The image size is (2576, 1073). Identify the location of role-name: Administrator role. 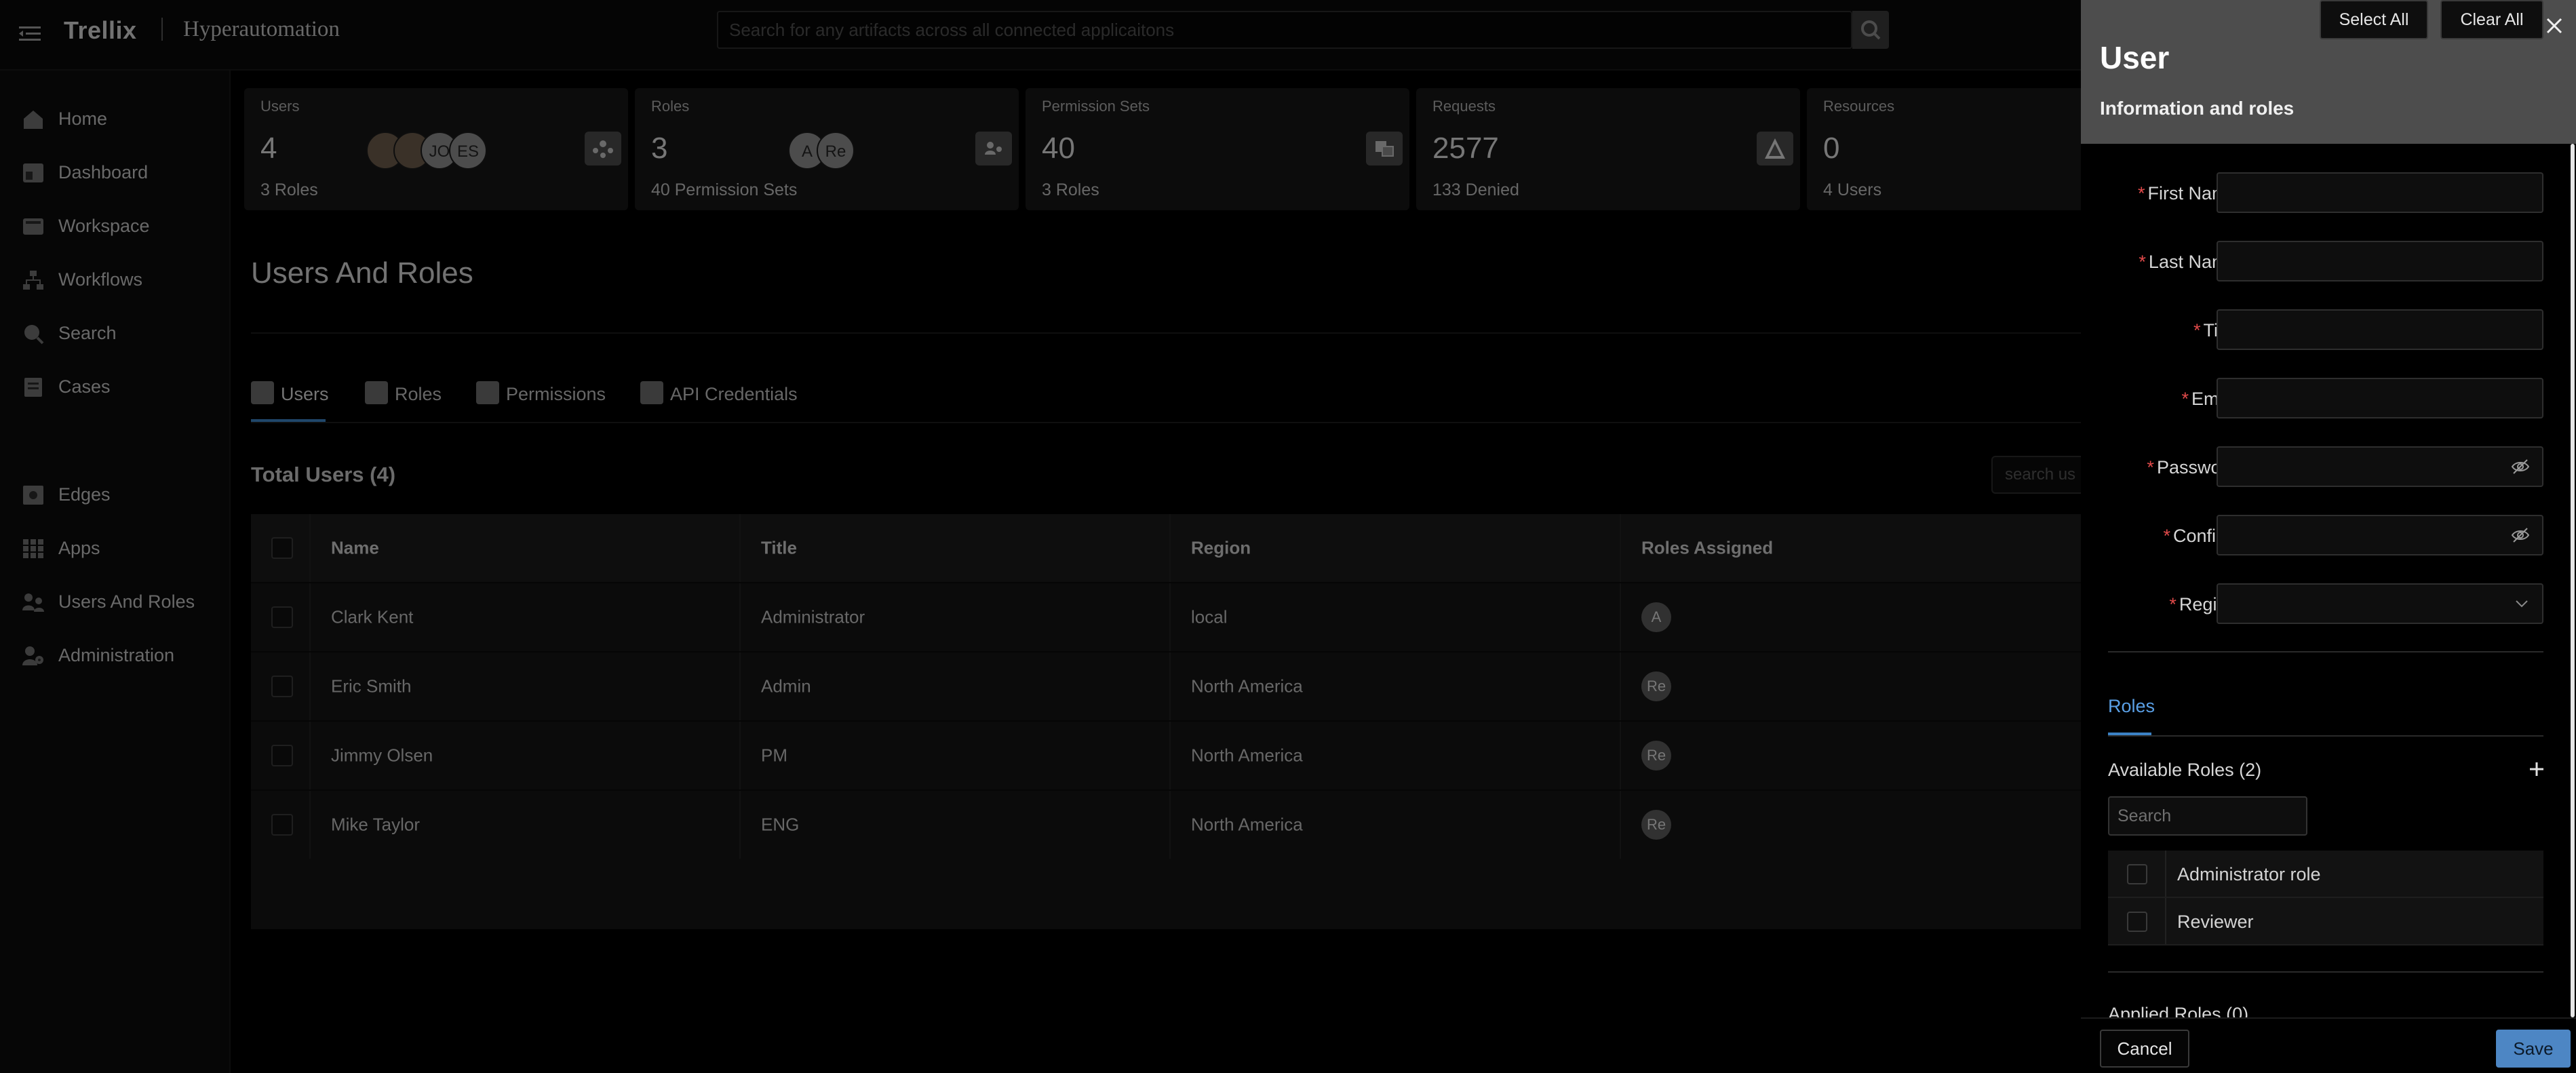
(2249, 874).